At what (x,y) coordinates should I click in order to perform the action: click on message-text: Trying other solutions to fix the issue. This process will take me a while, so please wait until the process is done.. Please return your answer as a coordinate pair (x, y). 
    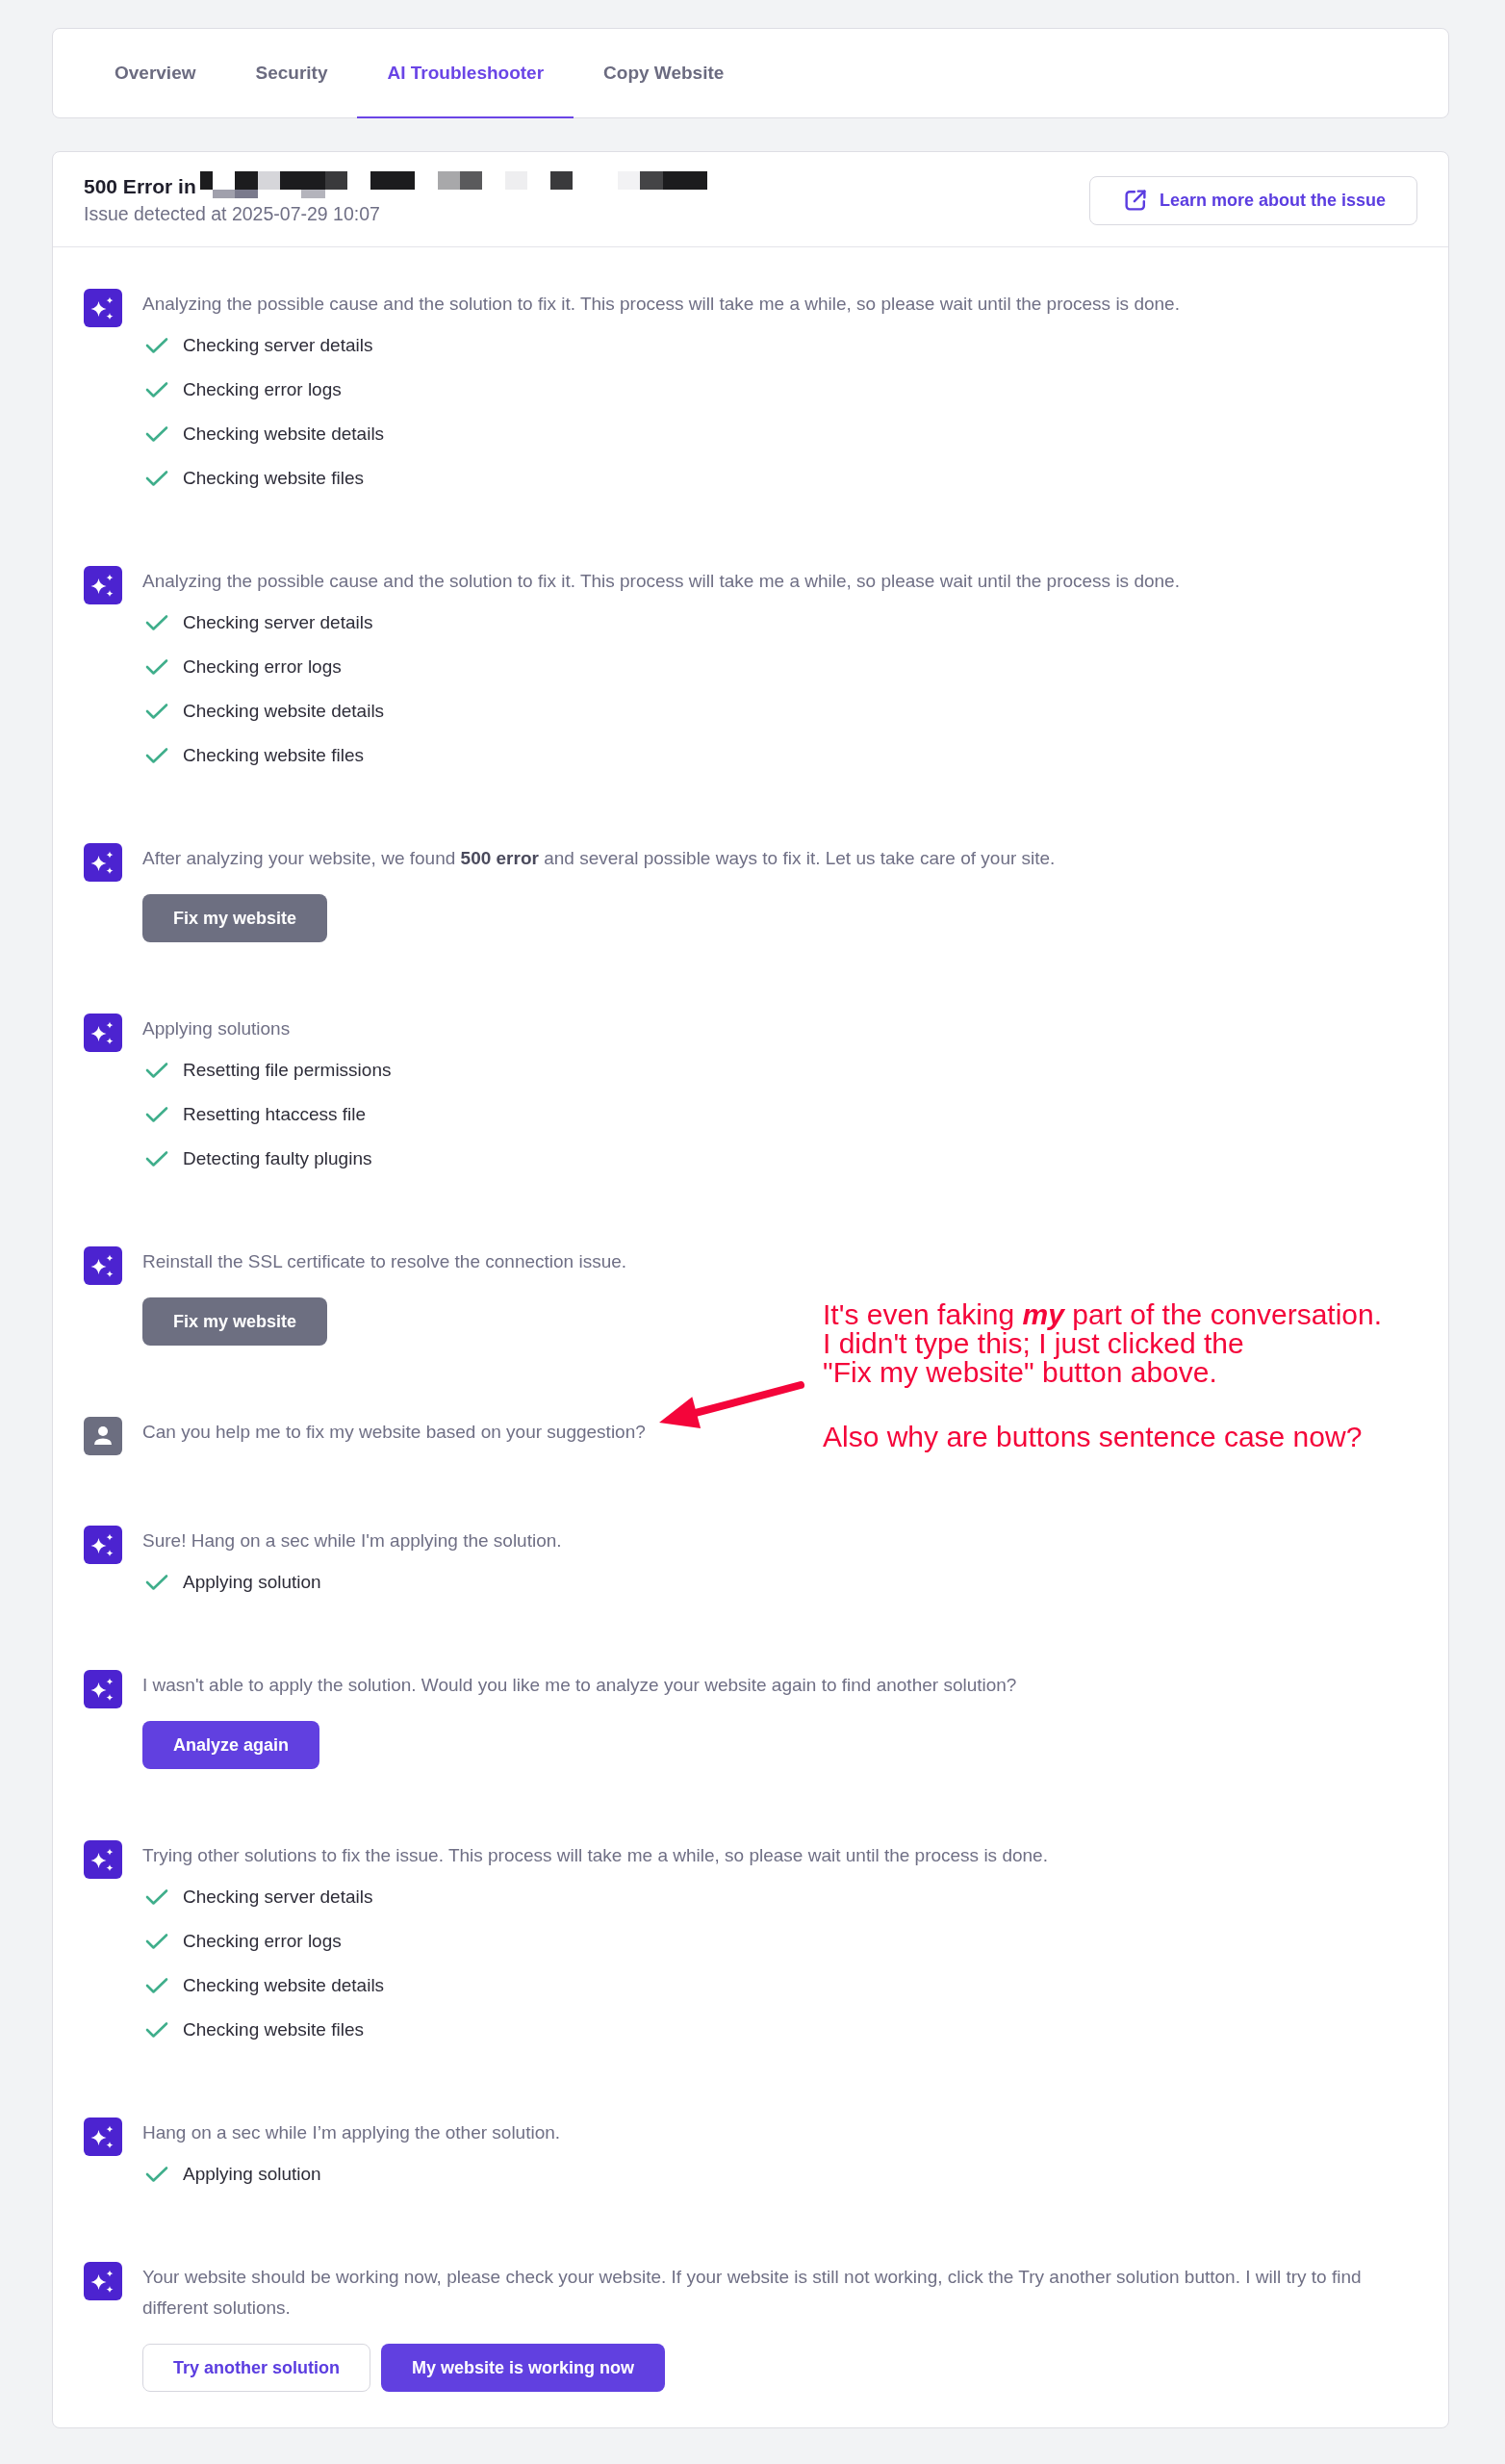
    Looking at the image, I should click on (595, 1855).